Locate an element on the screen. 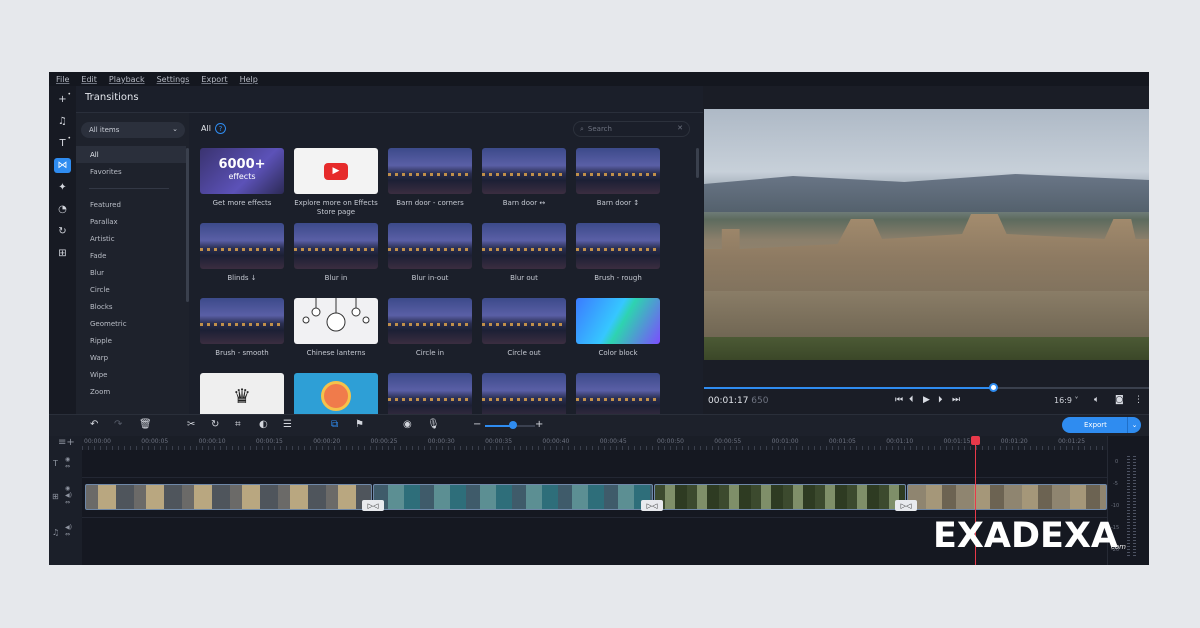 Image resolution: width=1200 pixels, height=628 pixels. microphone-icon: 🎙︎ is located at coordinates (433, 424).